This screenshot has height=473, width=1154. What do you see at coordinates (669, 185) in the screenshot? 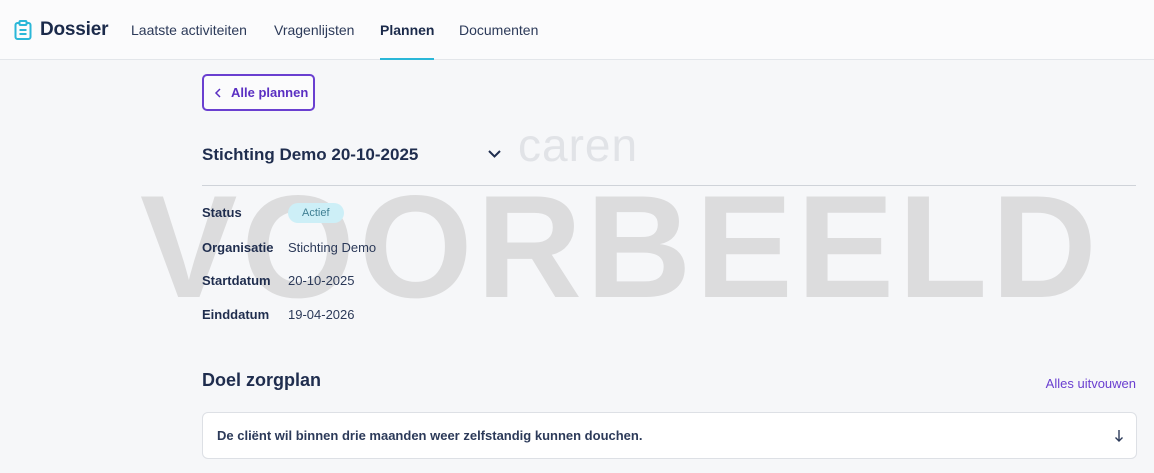
I see `divider` at bounding box center [669, 185].